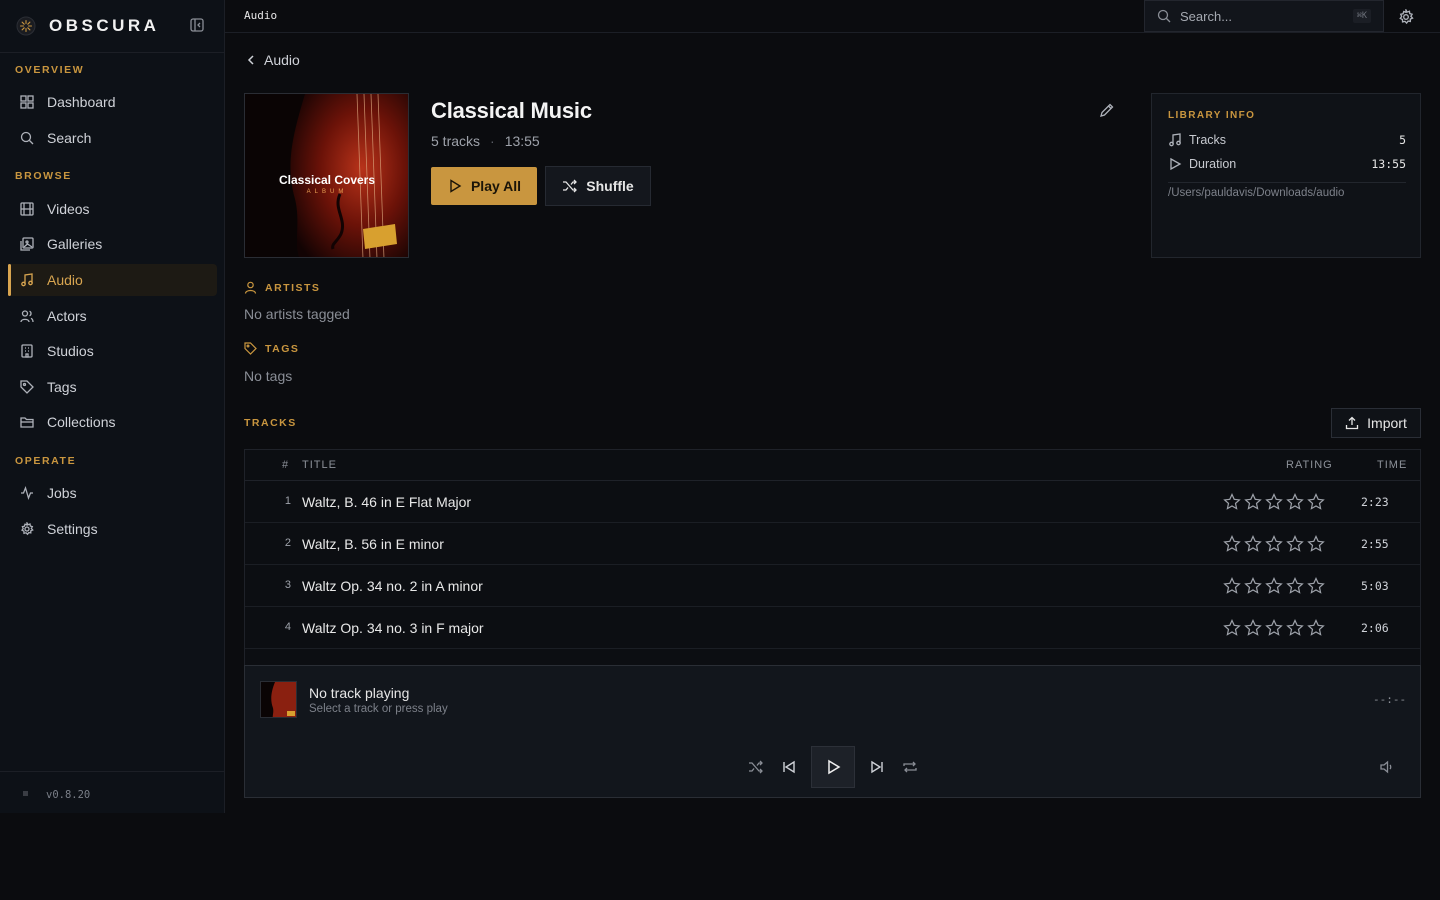 This screenshot has width=1440, height=900. I want to click on logo-icon, so click(26, 26).